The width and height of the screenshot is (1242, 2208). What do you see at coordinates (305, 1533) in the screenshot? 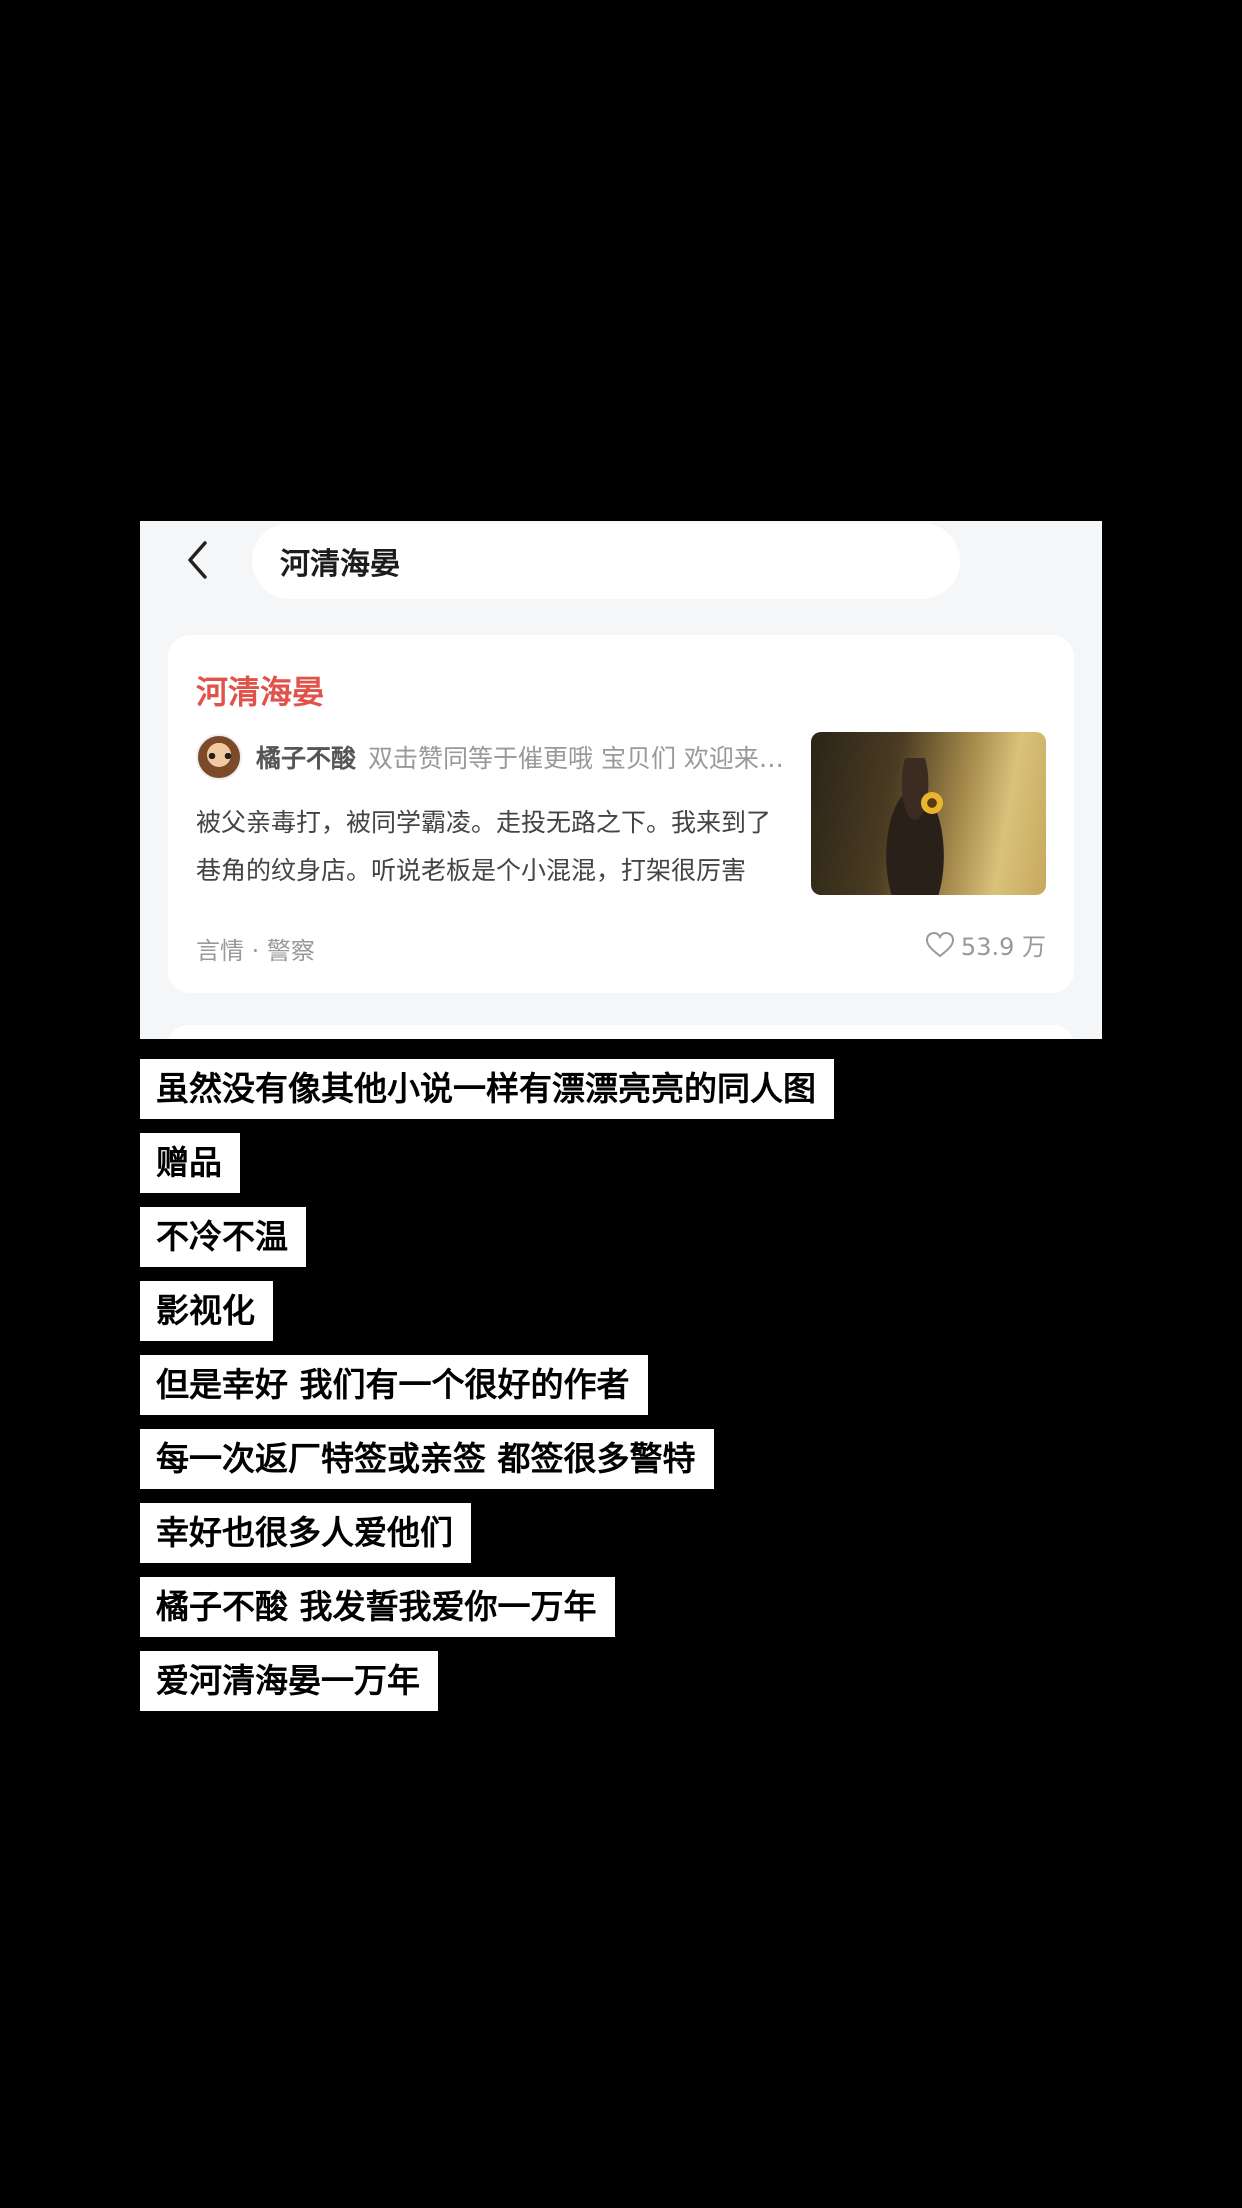
I see `caption-line: 幸好也很多人爱他们` at bounding box center [305, 1533].